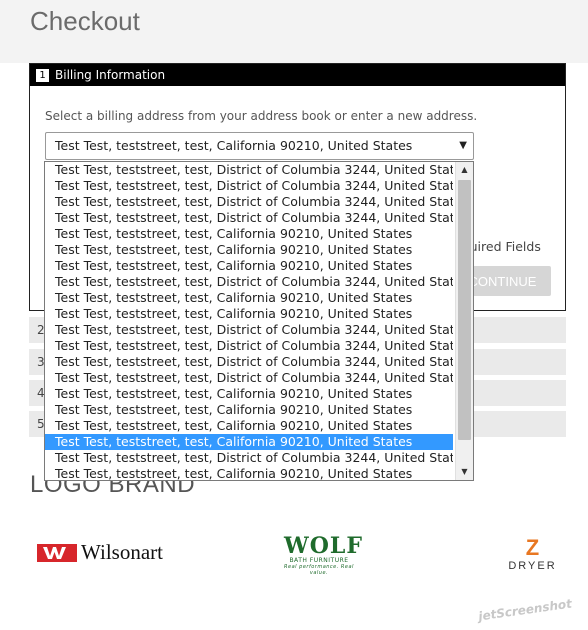  I want to click on dryer-logo: Z DRYER, so click(532, 554).